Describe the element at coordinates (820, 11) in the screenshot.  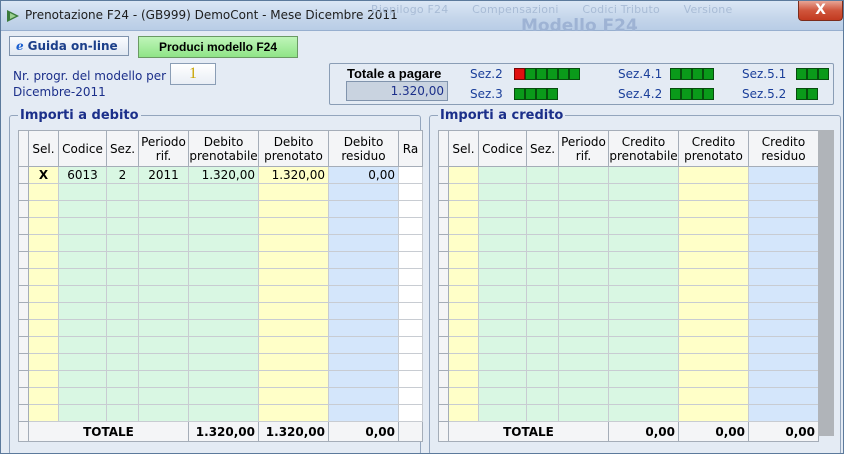
I see `close-button: X` at that location.